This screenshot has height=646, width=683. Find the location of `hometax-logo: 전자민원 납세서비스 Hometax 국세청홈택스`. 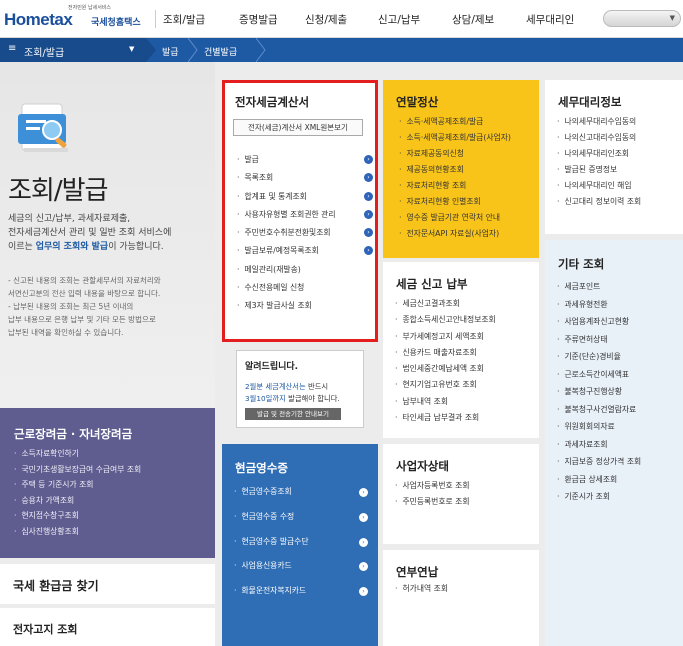

hometax-logo: 전자민원 납세서비스 Hometax 국세청홈택스 is located at coordinates (79, 19).